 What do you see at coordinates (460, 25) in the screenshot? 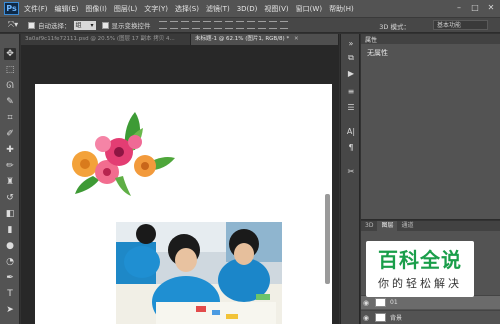
I see `workspace-switcher: 基本功能` at bounding box center [460, 25].